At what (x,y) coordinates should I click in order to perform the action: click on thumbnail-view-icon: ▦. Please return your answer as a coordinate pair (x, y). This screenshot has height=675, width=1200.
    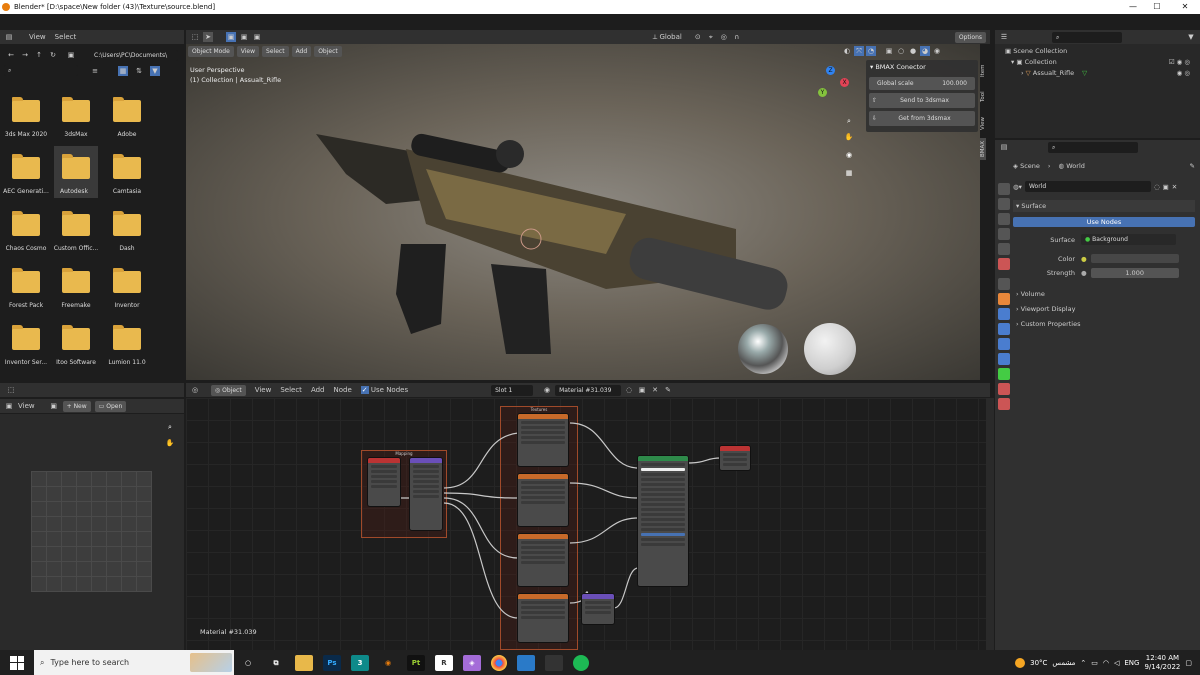
    Looking at the image, I should click on (123, 71).